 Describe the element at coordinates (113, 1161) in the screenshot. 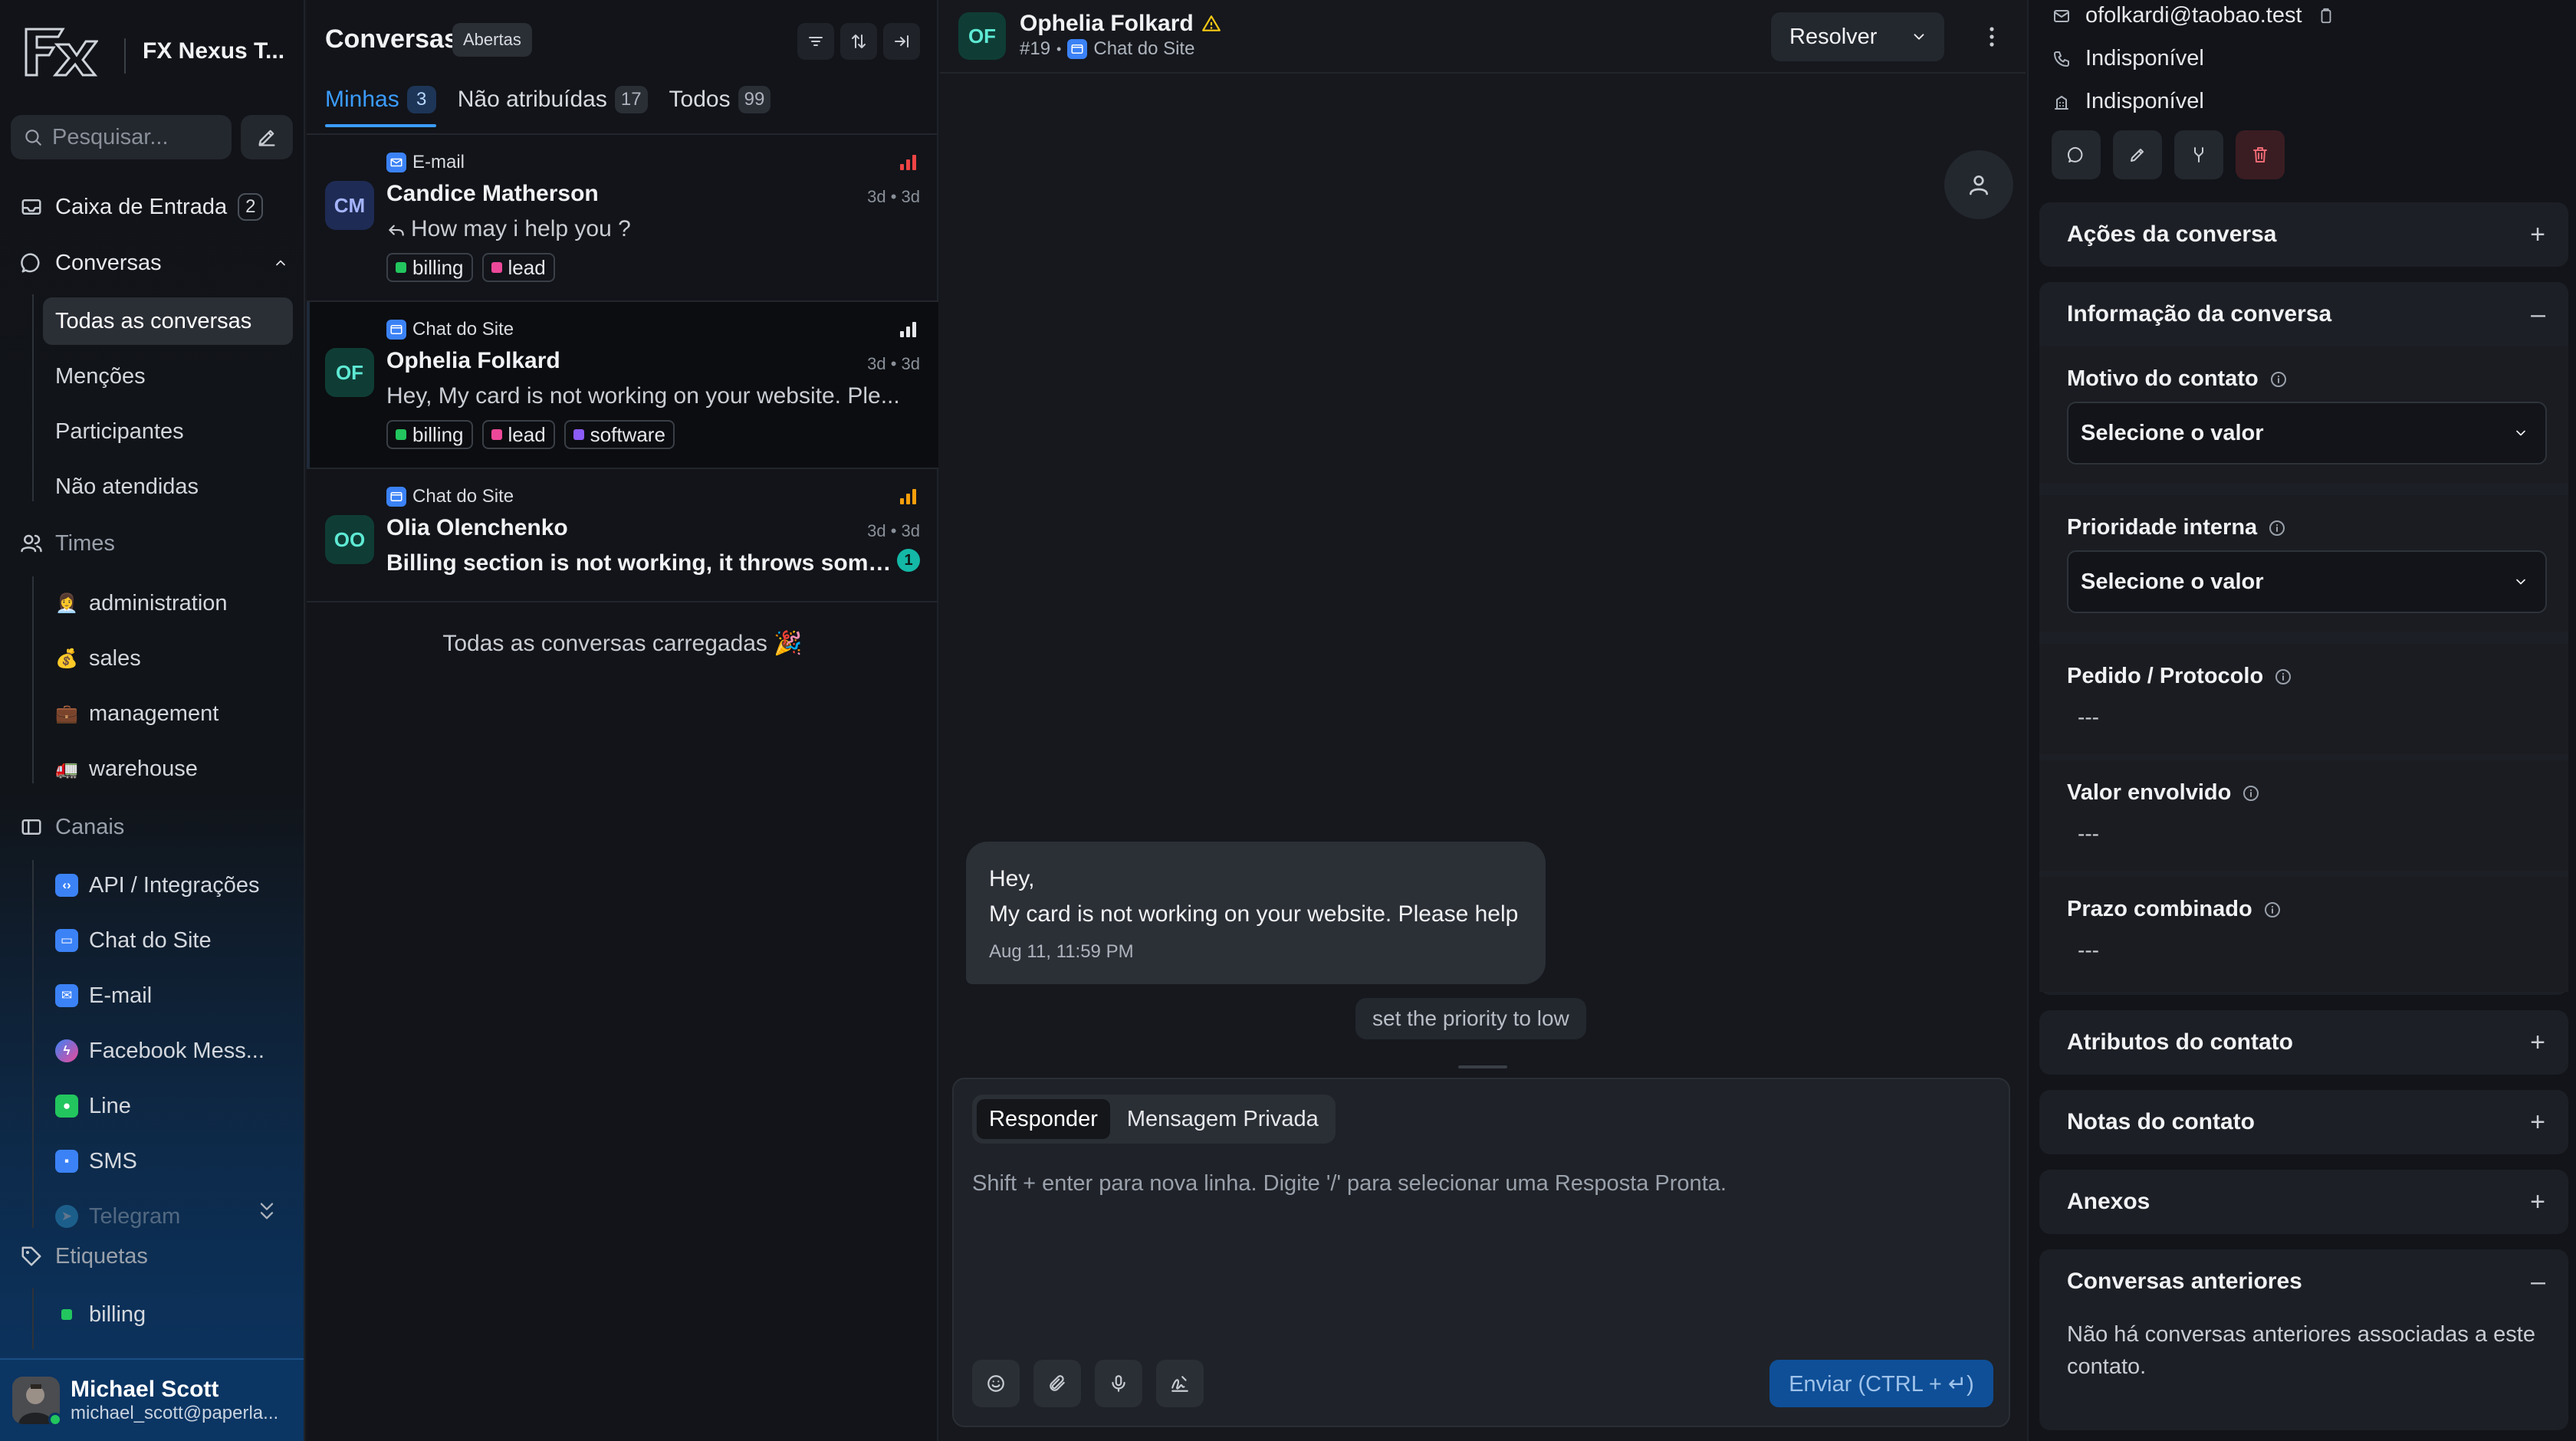

I see `sidebar-item-label: SMS` at that location.